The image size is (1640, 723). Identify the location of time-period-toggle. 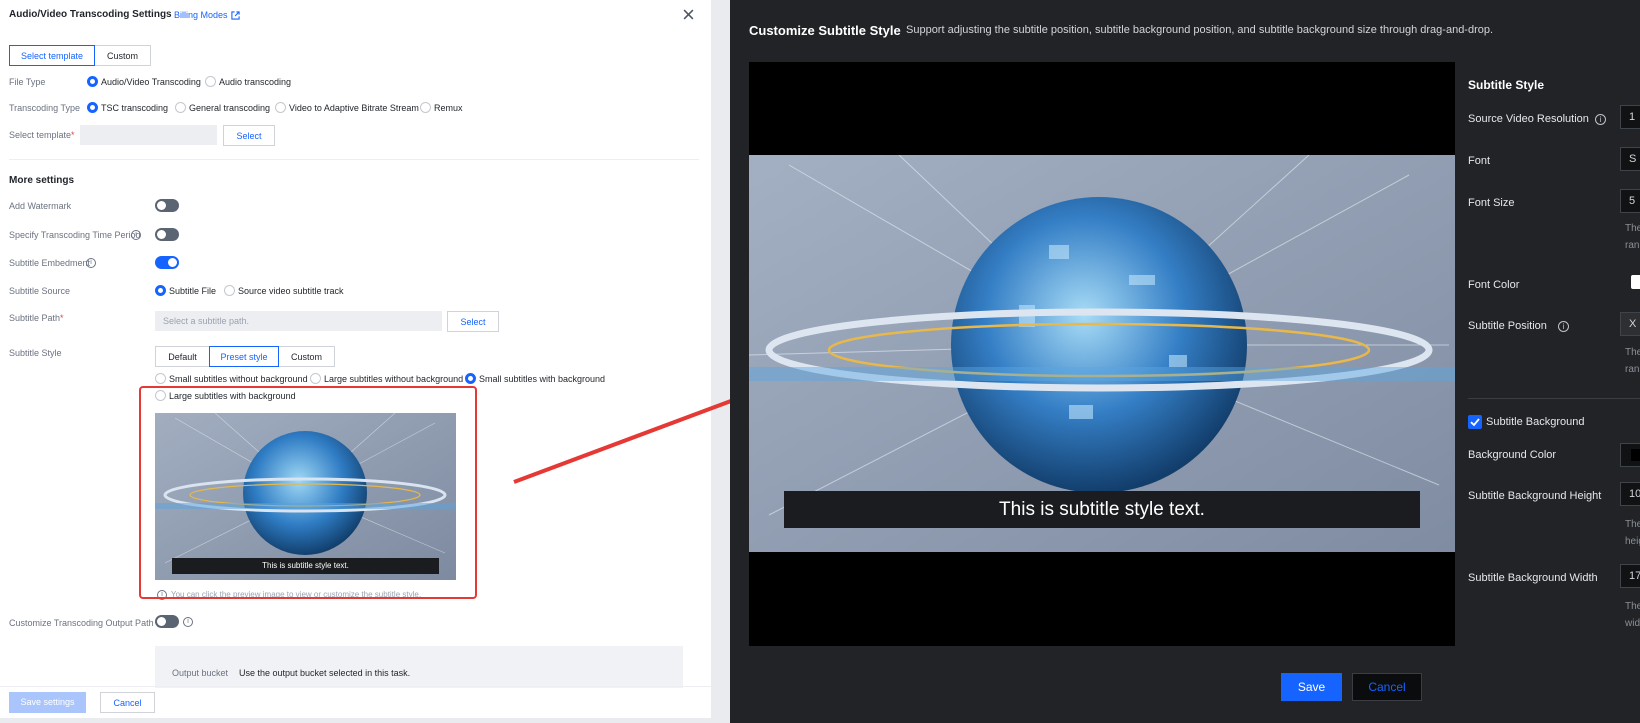
(167, 234).